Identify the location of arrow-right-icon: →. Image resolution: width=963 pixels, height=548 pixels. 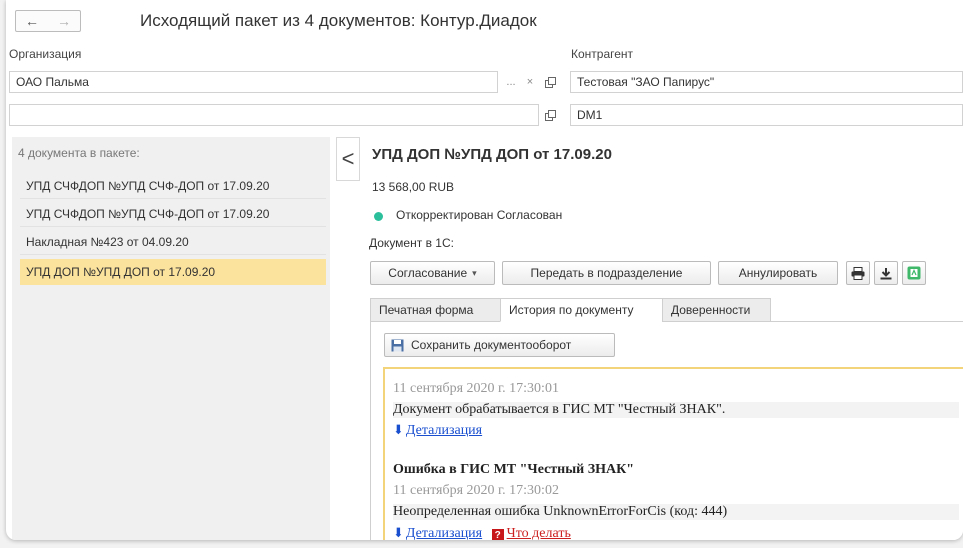
(64, 21).